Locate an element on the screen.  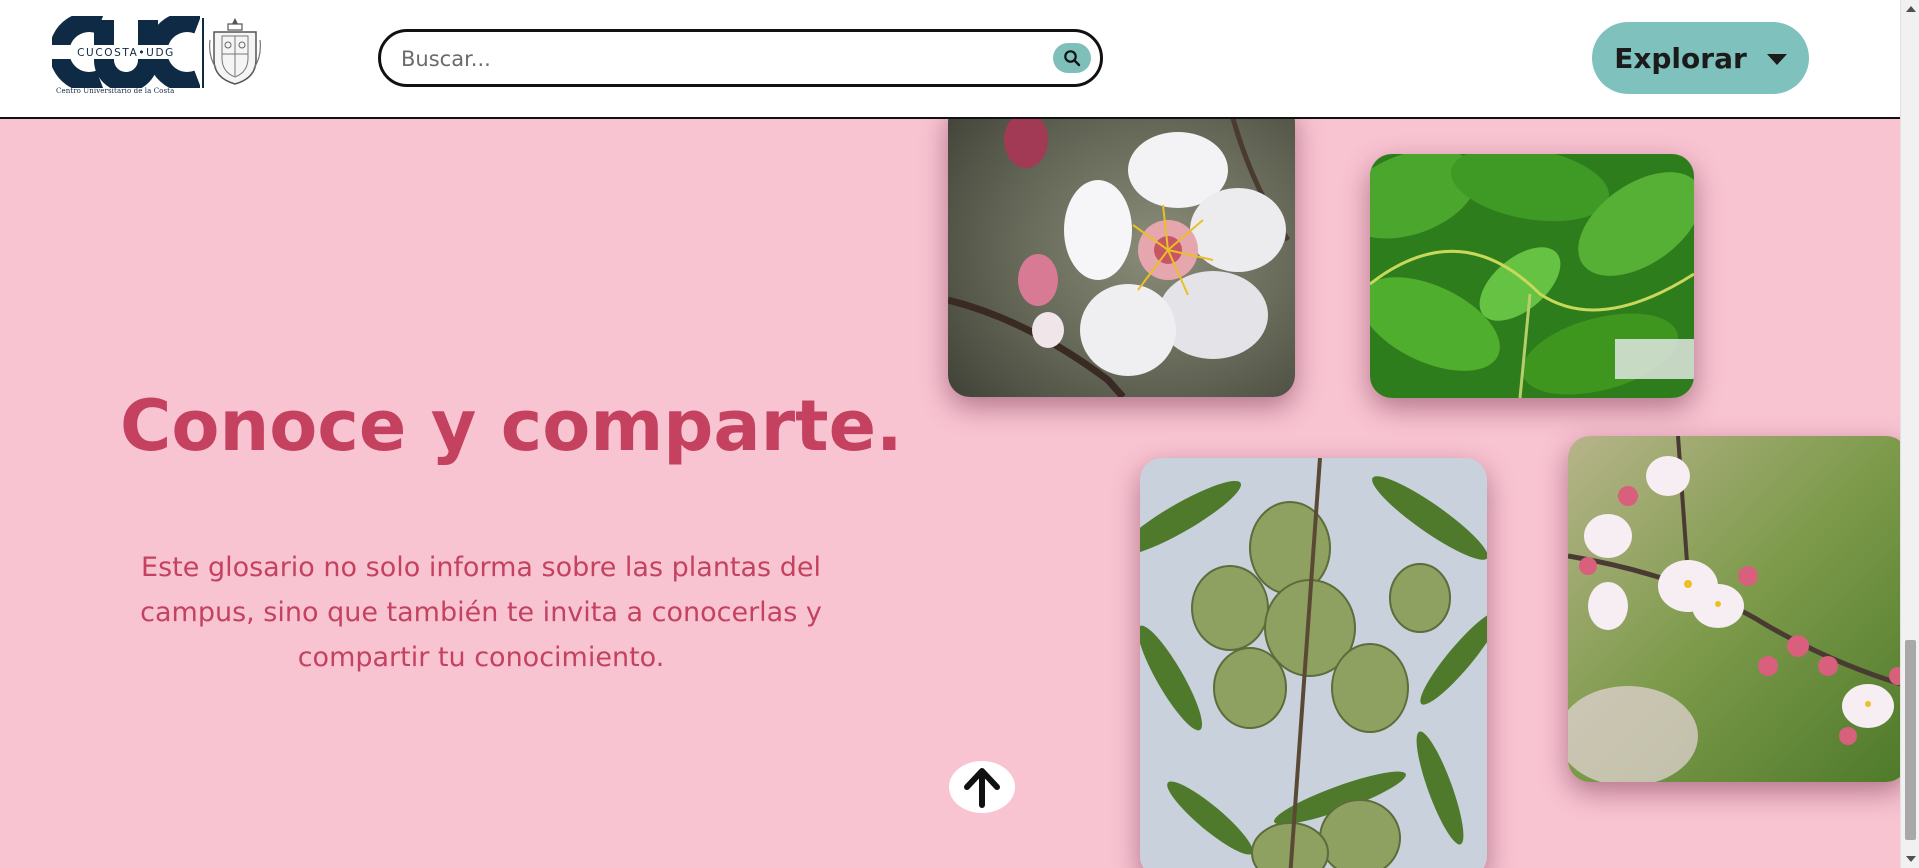
pink-blossom-branch-photo is located at coordinates (1738, 609).